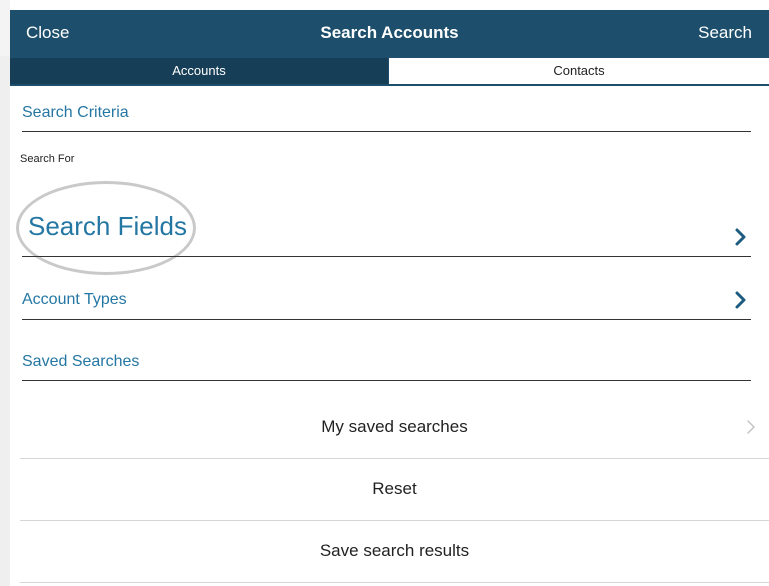 This screenshot has width=769, height=586. I want to click on account-types-label: Account Types, so click(74, 299).